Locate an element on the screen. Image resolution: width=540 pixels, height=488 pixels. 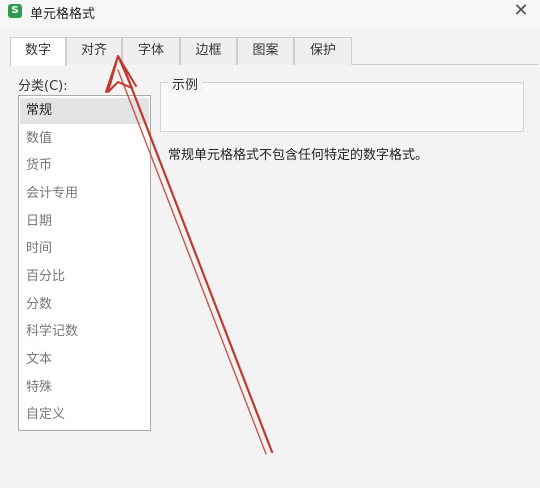
category-item-date: 日期 is located at coordinates (84, 222).